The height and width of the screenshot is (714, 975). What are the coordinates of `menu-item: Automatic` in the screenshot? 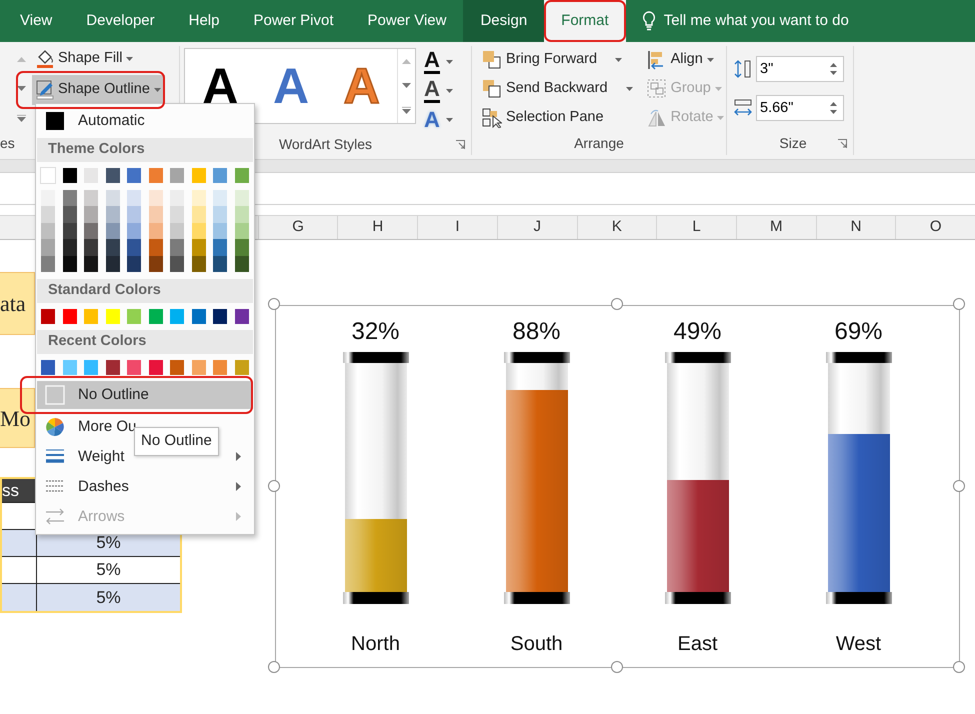 It's located at (145, 121).